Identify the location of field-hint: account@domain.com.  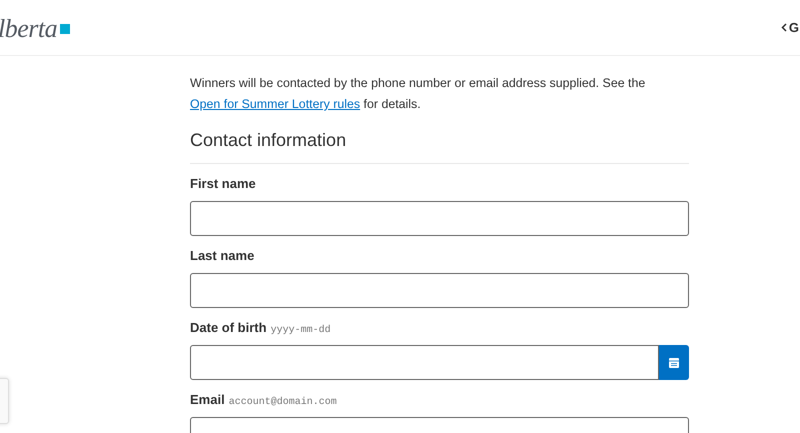
(282, 402).